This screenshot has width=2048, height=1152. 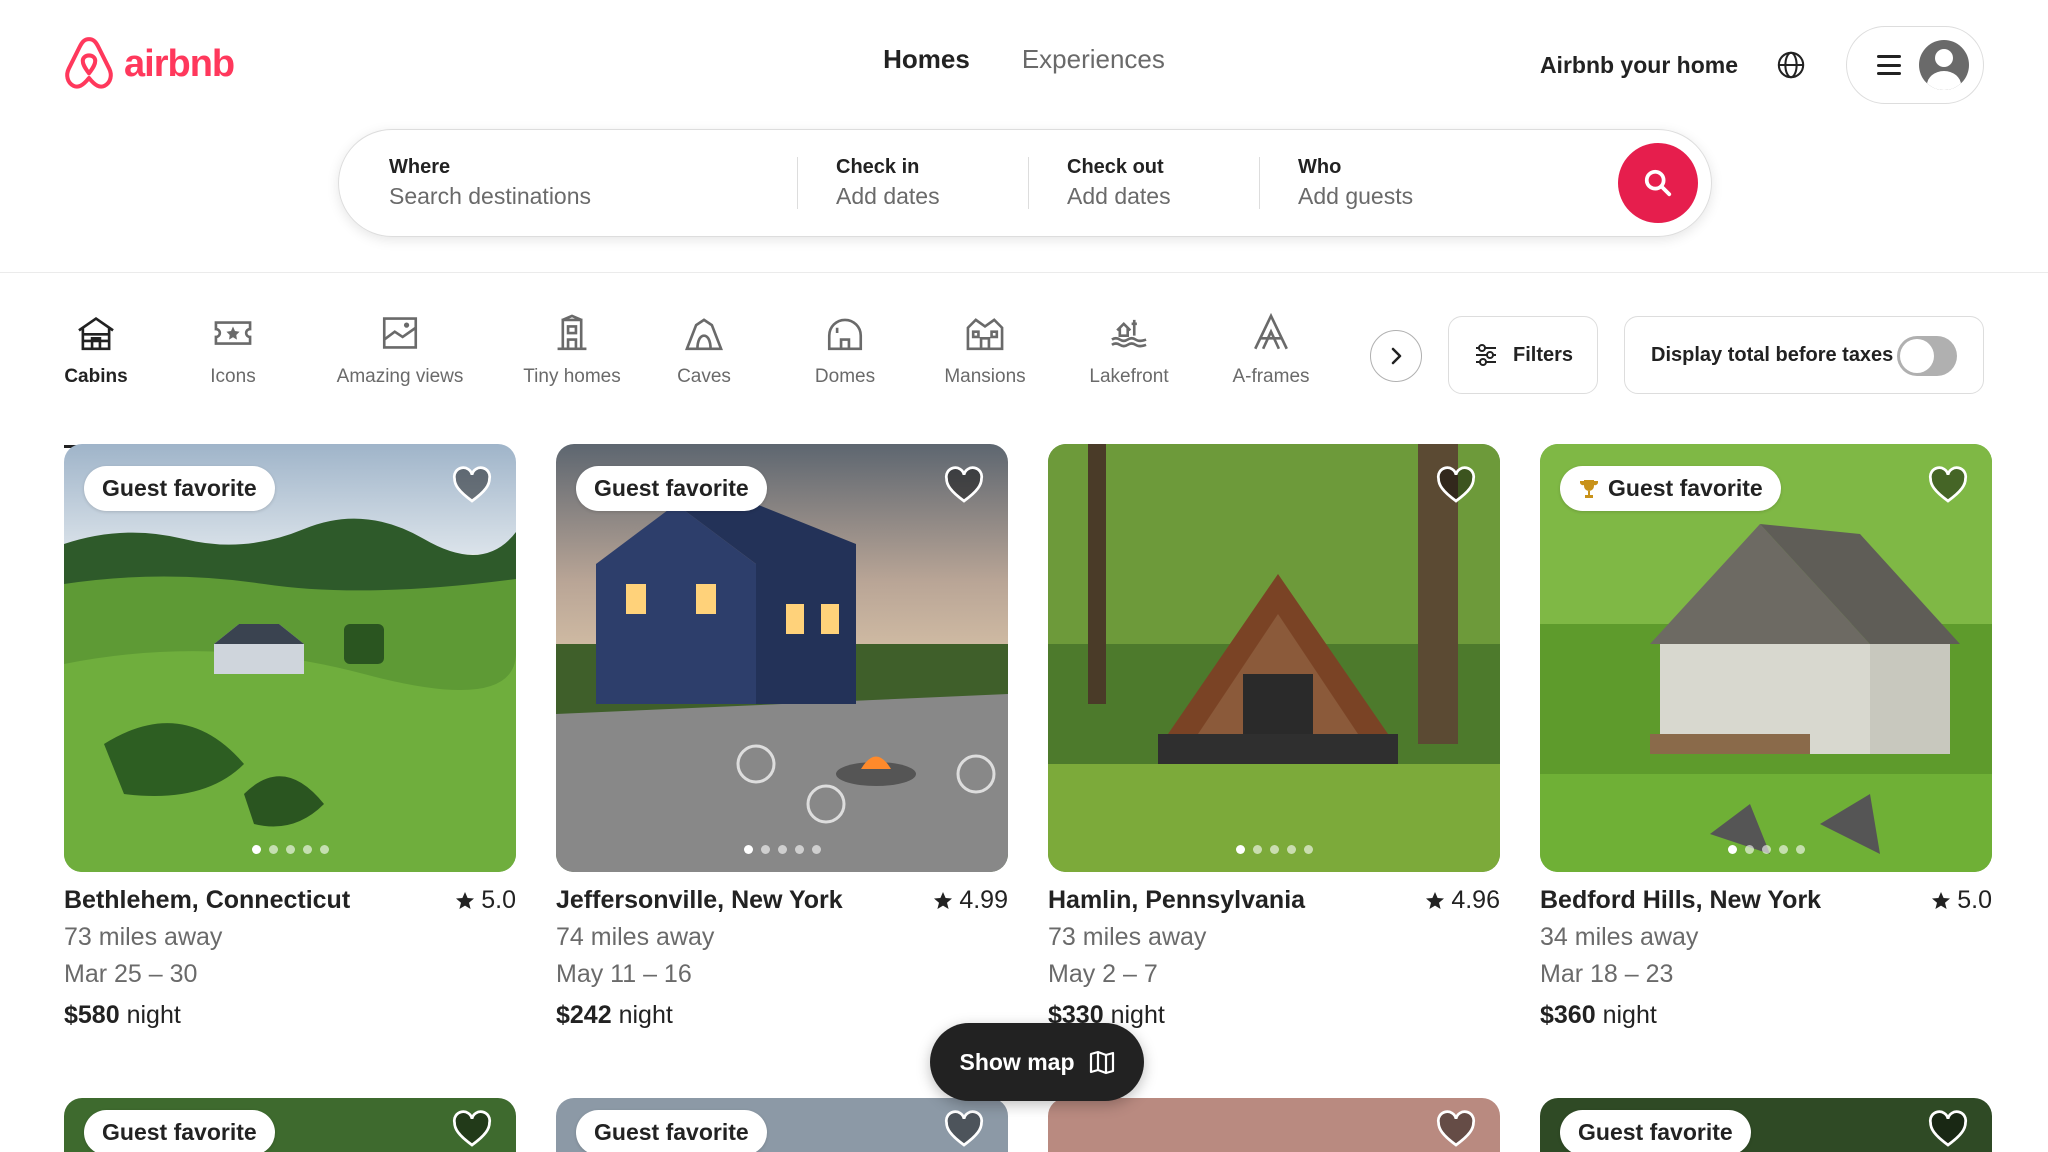 What do you see at coordinates (420, 167) in the screenshot?
I see `where-label: Where` at bounding box center [420, 167].